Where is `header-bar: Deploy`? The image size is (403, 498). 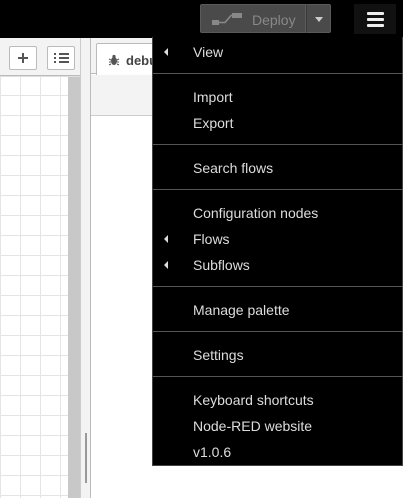 header-bar: Deploy is located at coordinates (201, 19).